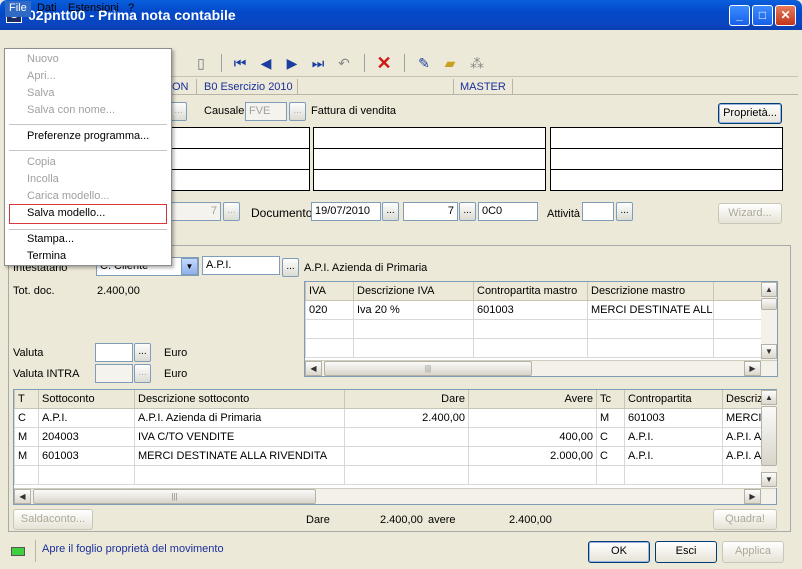 The height and width of the screenshot is (569, 802). Describe the element at coordinates (508, 211) in the screenshot. I see `doc-series-field: 0C0` at that location.